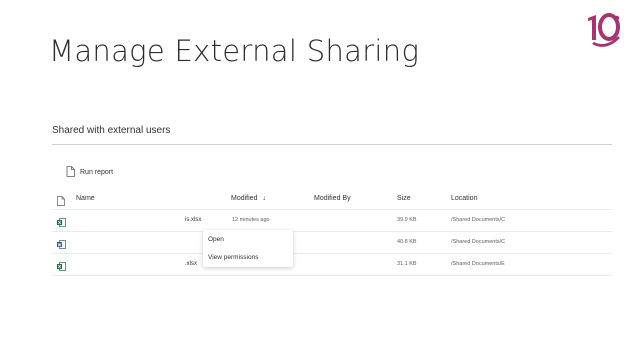 The width and height of the screenshot is (638, 359). What do you see at coordinates (233, 257) in the screenshot?
I see `menu-item-view-permissions: View permissions` at bounding box center [233, 257].